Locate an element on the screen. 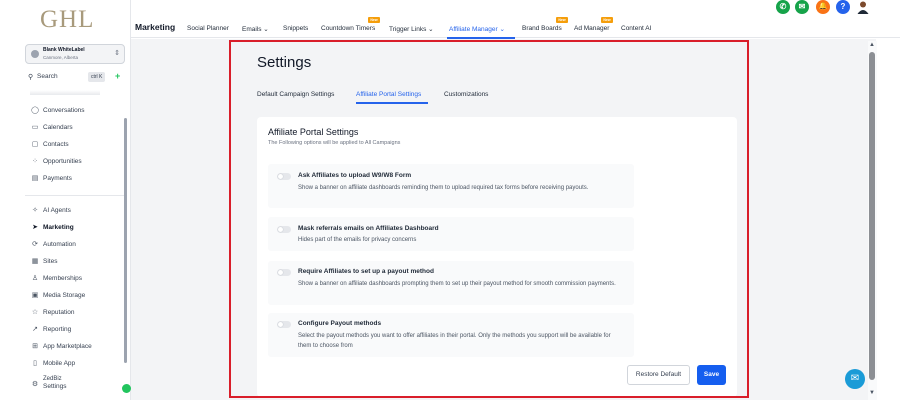 The width and height of the screenshot is (900, 400). chat-widget-icon: ✉ is located at coordinates (855, 379).